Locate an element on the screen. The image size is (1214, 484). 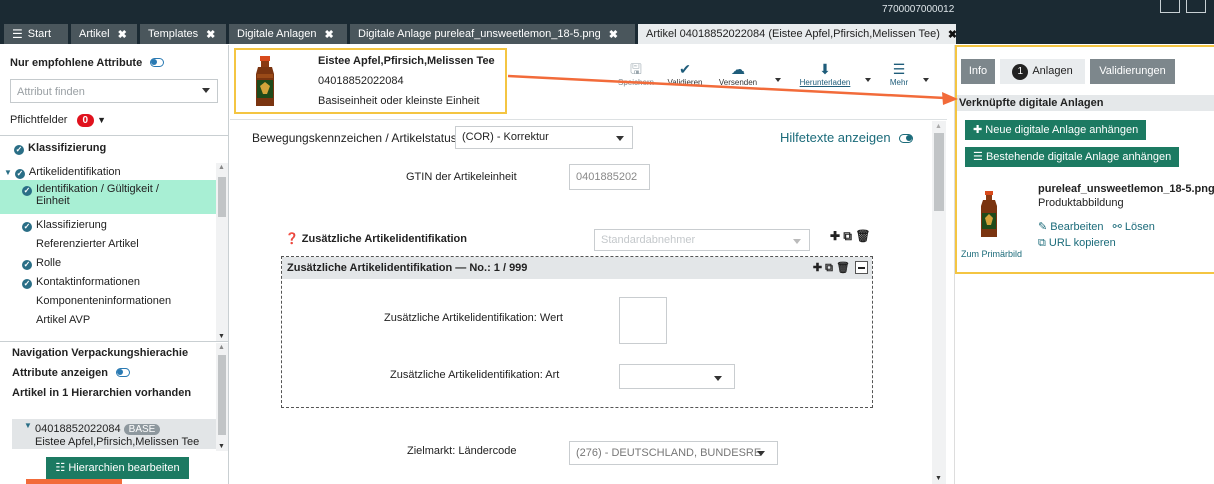
tree-item-identifikation: ✓ Identifikation / Gültigkeit / Einheit is located at coordinates (108, 197).